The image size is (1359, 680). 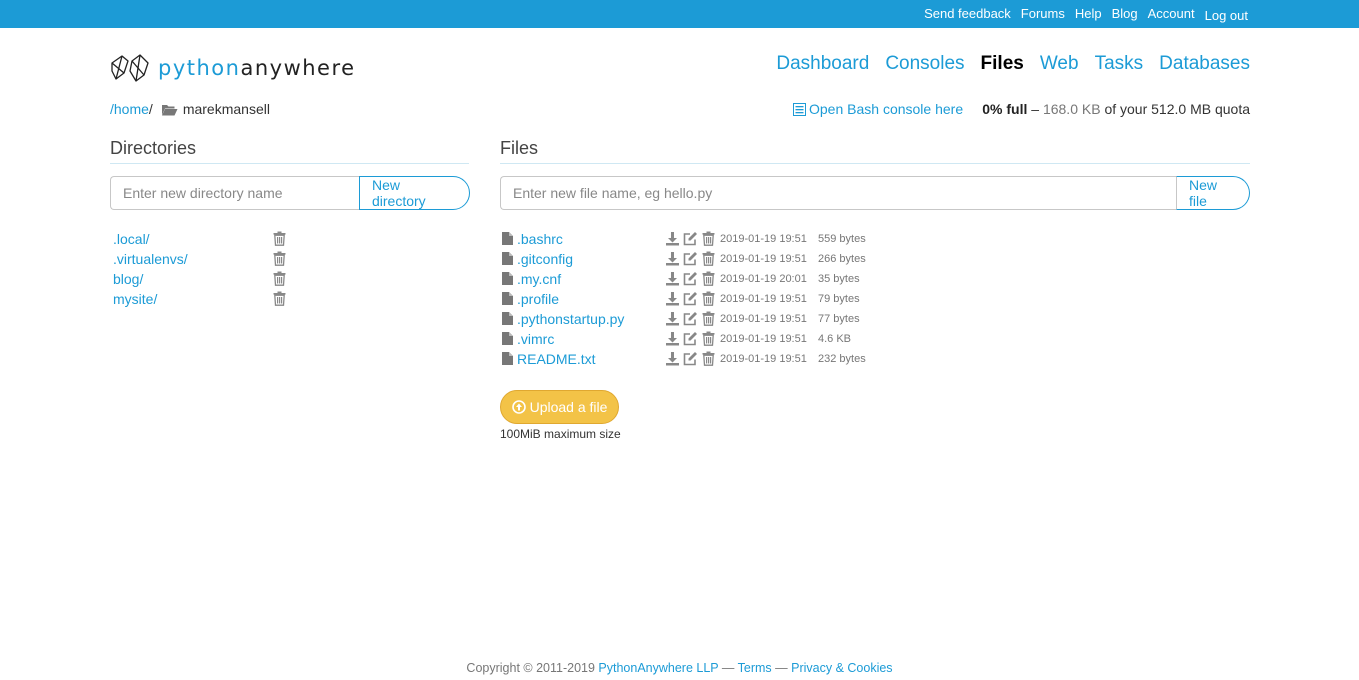 What do you see at coordinates (886, 109) in the screenshot?
I see `open-bash-console-link: Open Bash console here` at bounding box center [886, 109].